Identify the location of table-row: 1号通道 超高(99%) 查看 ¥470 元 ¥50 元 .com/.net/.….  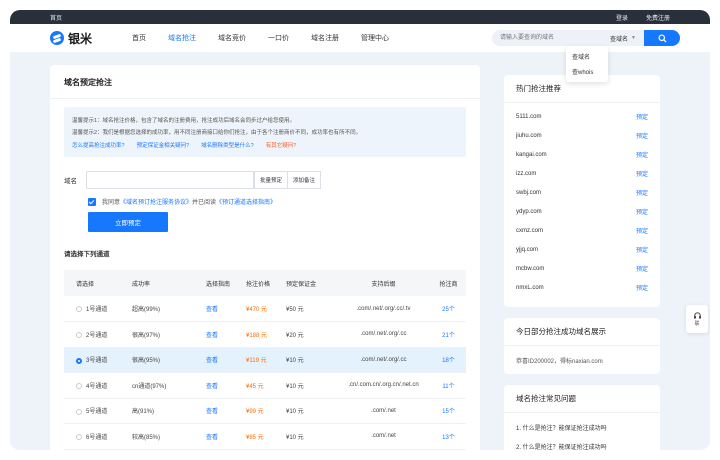
(265, 309).